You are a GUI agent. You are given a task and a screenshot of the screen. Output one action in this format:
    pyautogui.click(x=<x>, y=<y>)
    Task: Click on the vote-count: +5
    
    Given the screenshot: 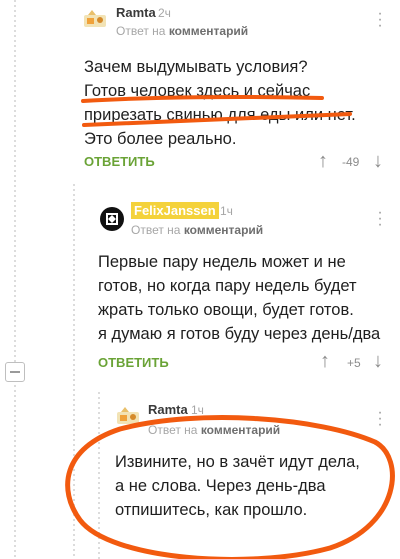 What is the action you would take?
    pyautogui.click(x=354, y=363)
    